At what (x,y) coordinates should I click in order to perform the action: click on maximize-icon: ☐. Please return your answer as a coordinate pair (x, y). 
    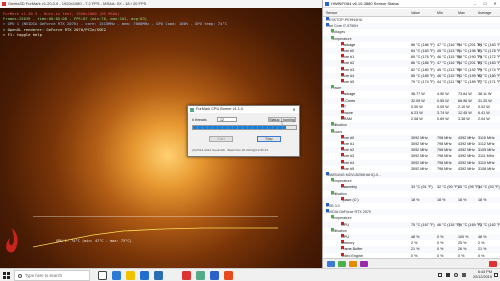
    Looking at the image, I should click on (485, 4).